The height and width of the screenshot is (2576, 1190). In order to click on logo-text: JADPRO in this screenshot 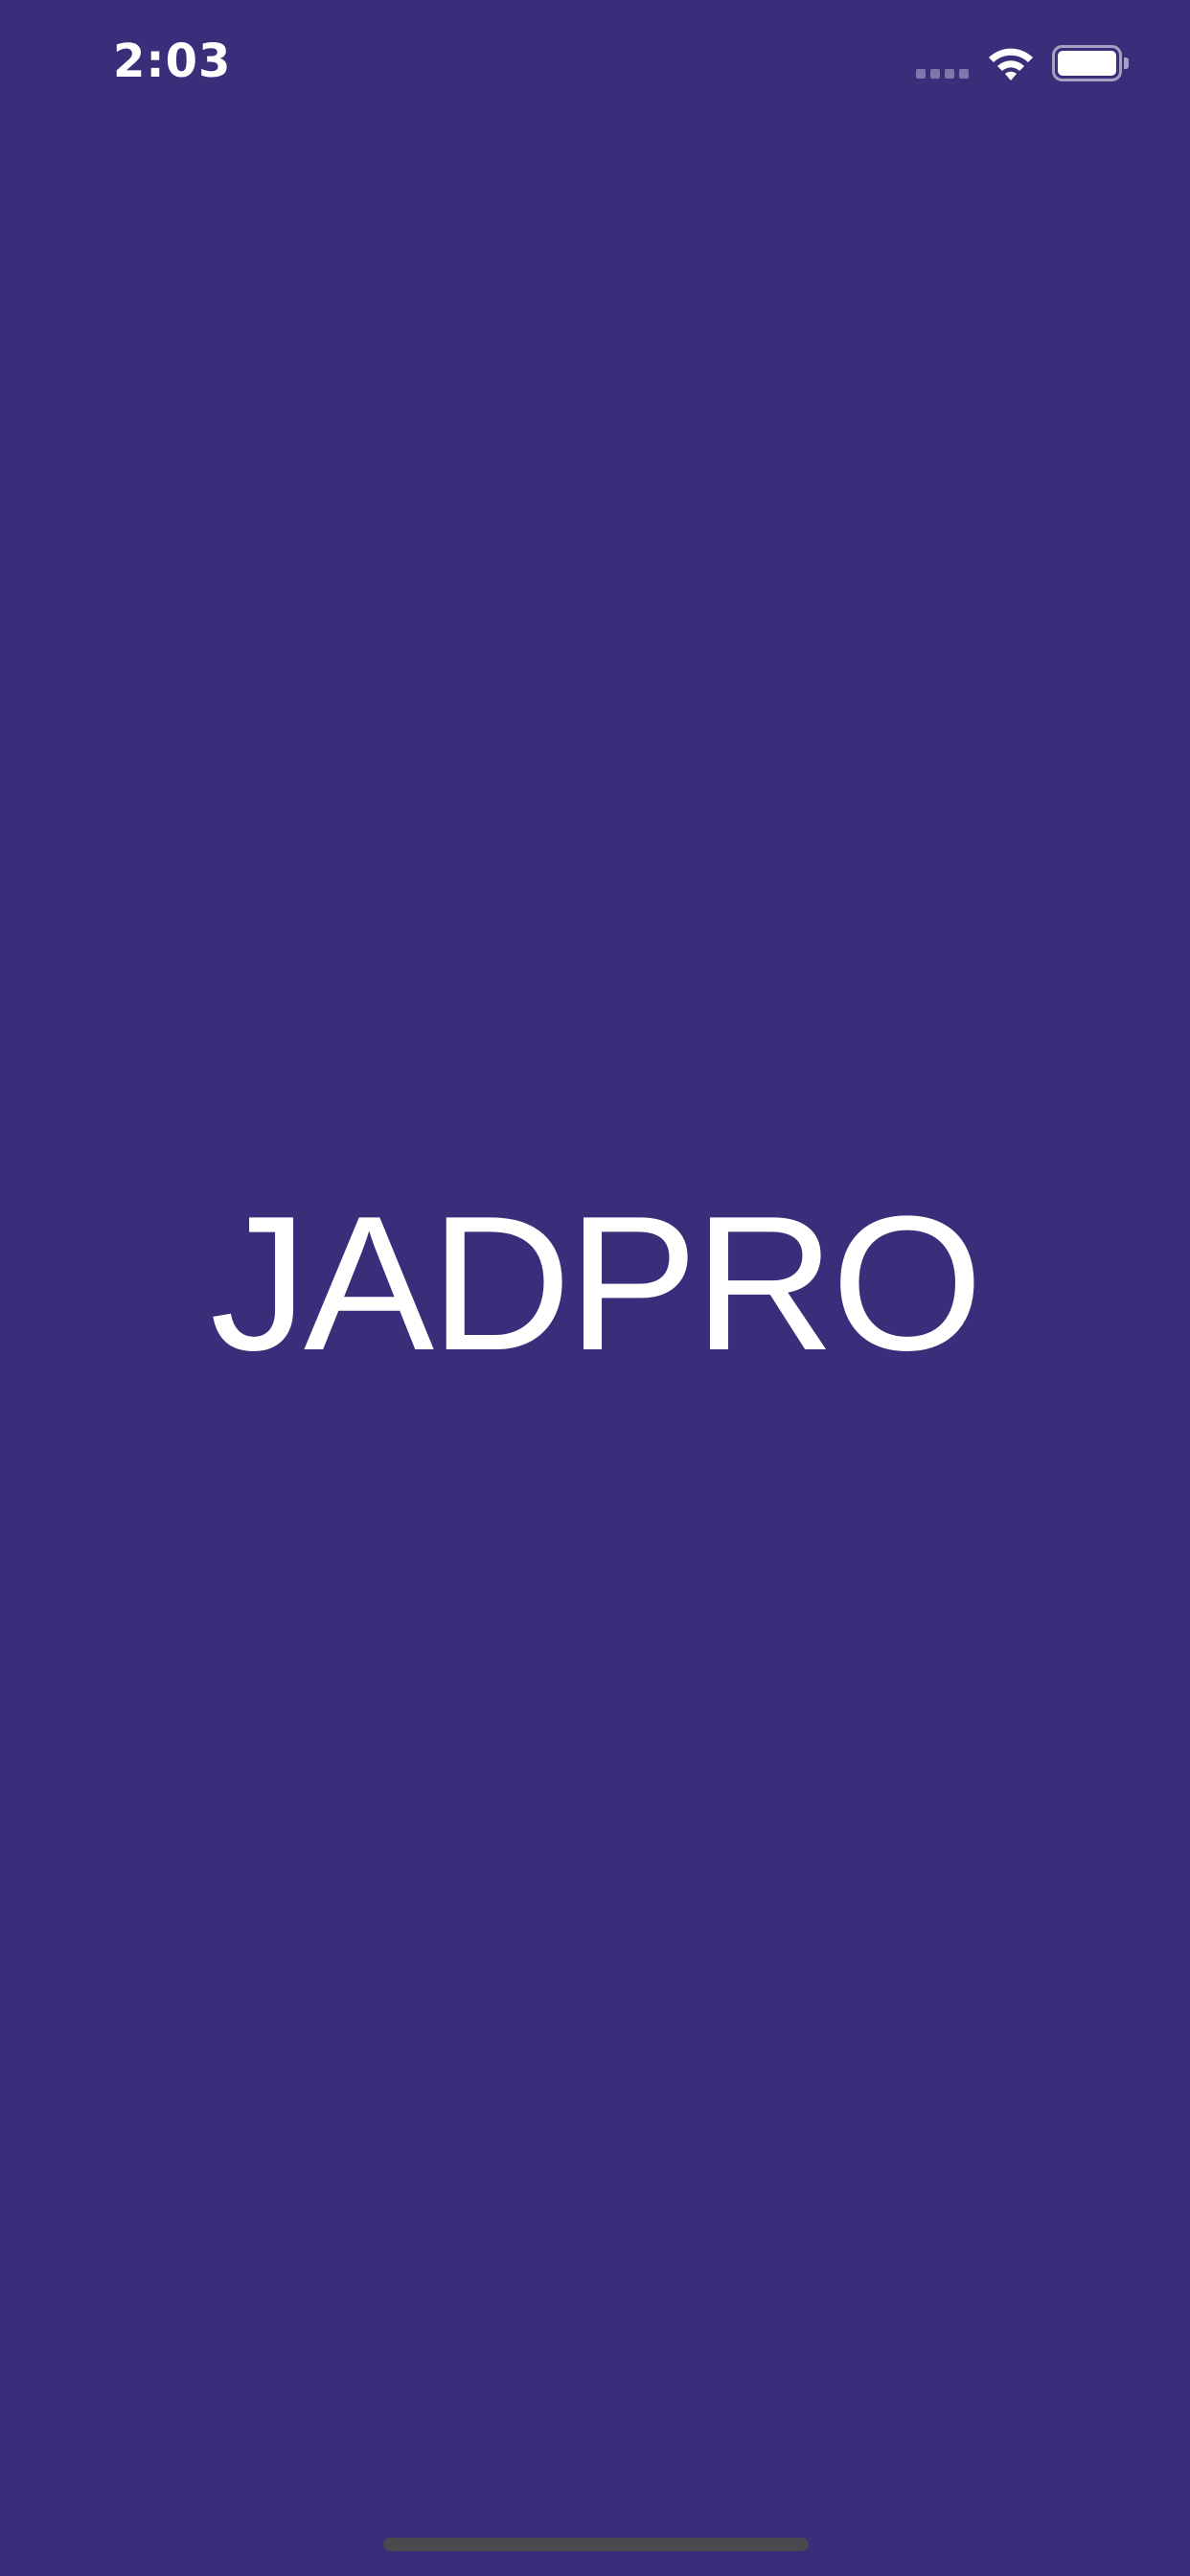, I will do `click(597, 1284)`.